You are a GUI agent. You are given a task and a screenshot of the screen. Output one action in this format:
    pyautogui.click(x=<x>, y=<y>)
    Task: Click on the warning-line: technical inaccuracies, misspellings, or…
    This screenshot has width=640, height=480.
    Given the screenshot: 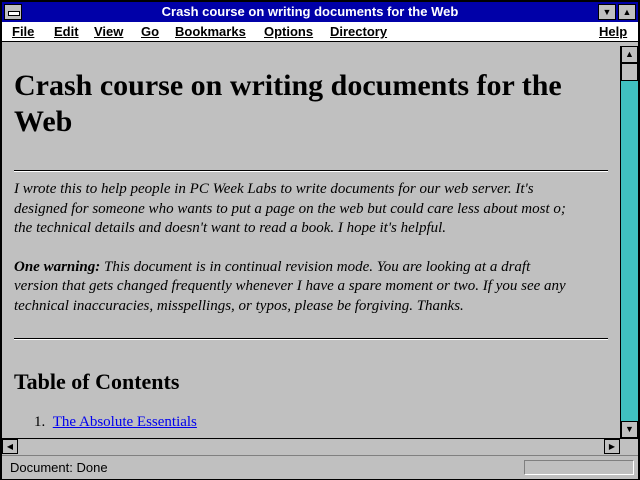 What is the action you would take?
    pyautogui.click(x=239, y=305)
    